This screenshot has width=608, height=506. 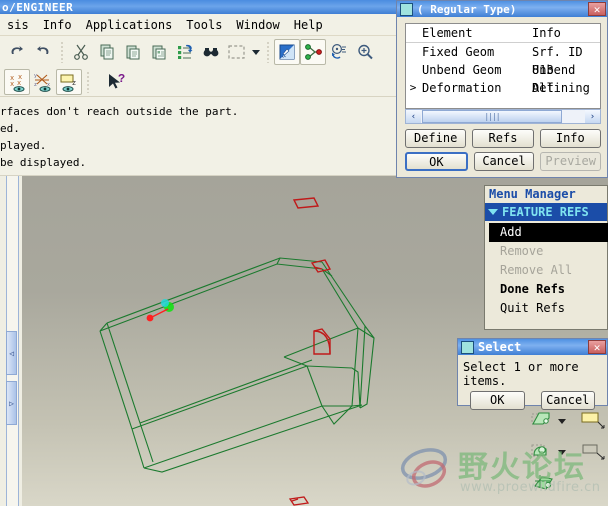 I want to click on zoom-in-icon, so click(x=365, y=51).